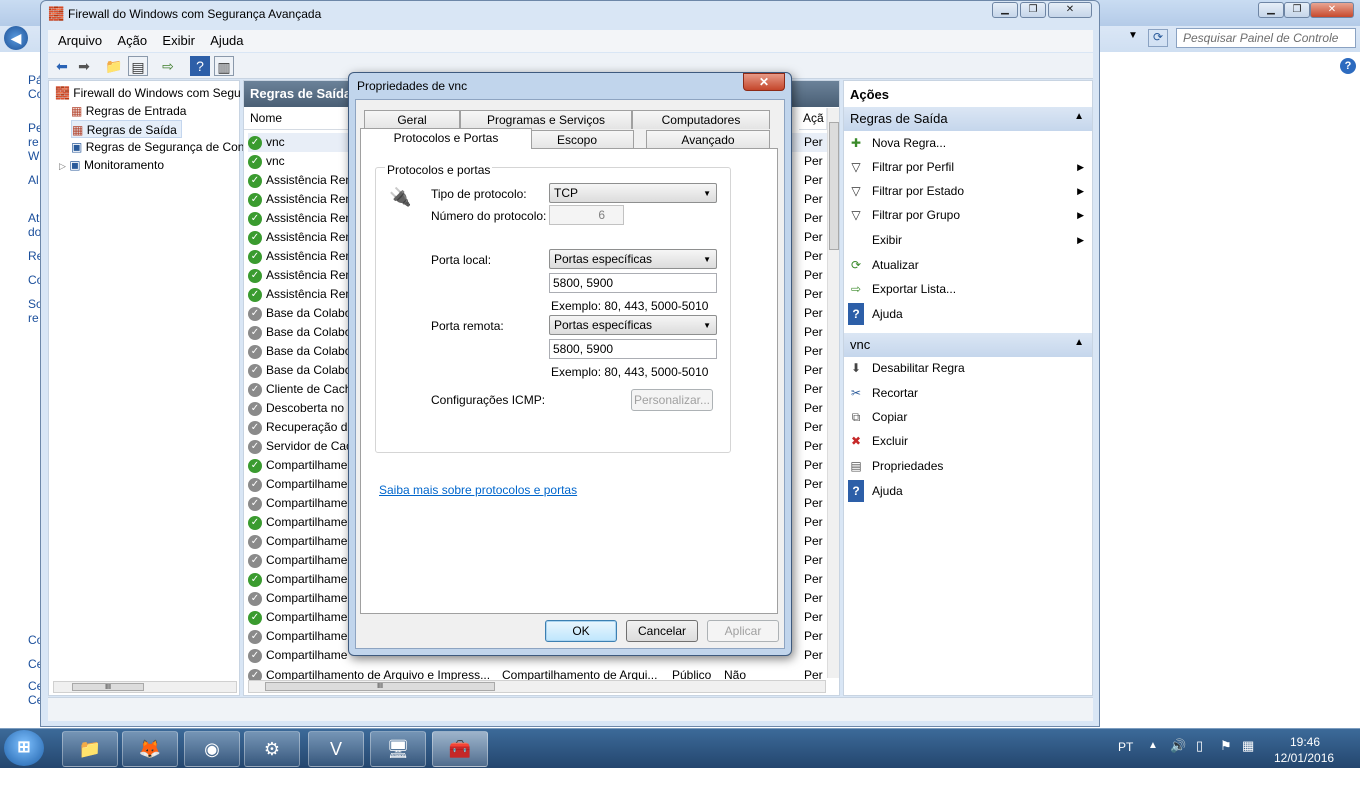 This screenshot has width=1360, height=791. I want to click on firewall-task-icon: 🧰, so click(460, 749).